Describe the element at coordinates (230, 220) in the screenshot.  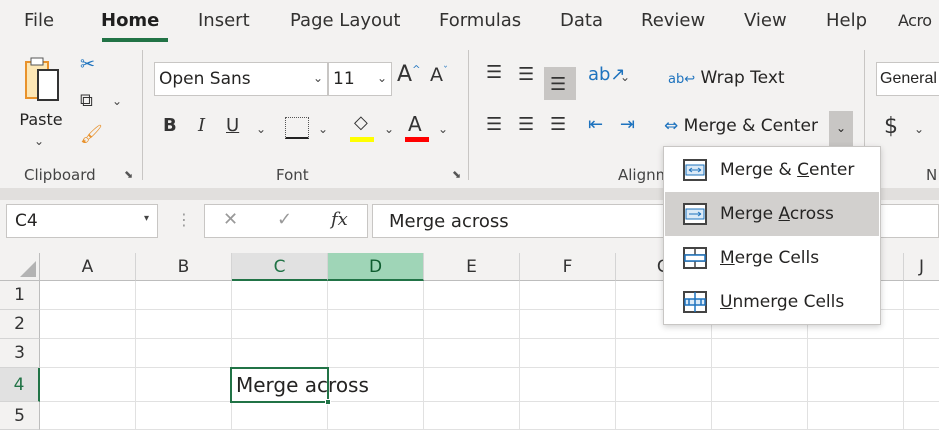
I see `cancel-icon: ✕` at that location.